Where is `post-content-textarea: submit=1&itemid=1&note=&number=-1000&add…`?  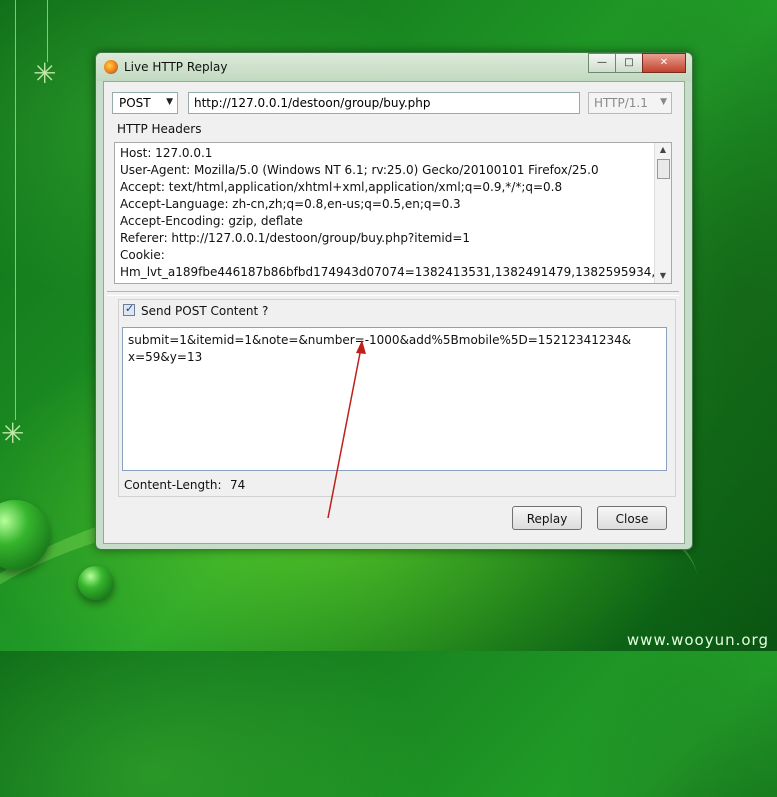
post-content-textarea: submit=1&itemid=1&note=&number=-1000&add… is located at coordinates (394, 399).